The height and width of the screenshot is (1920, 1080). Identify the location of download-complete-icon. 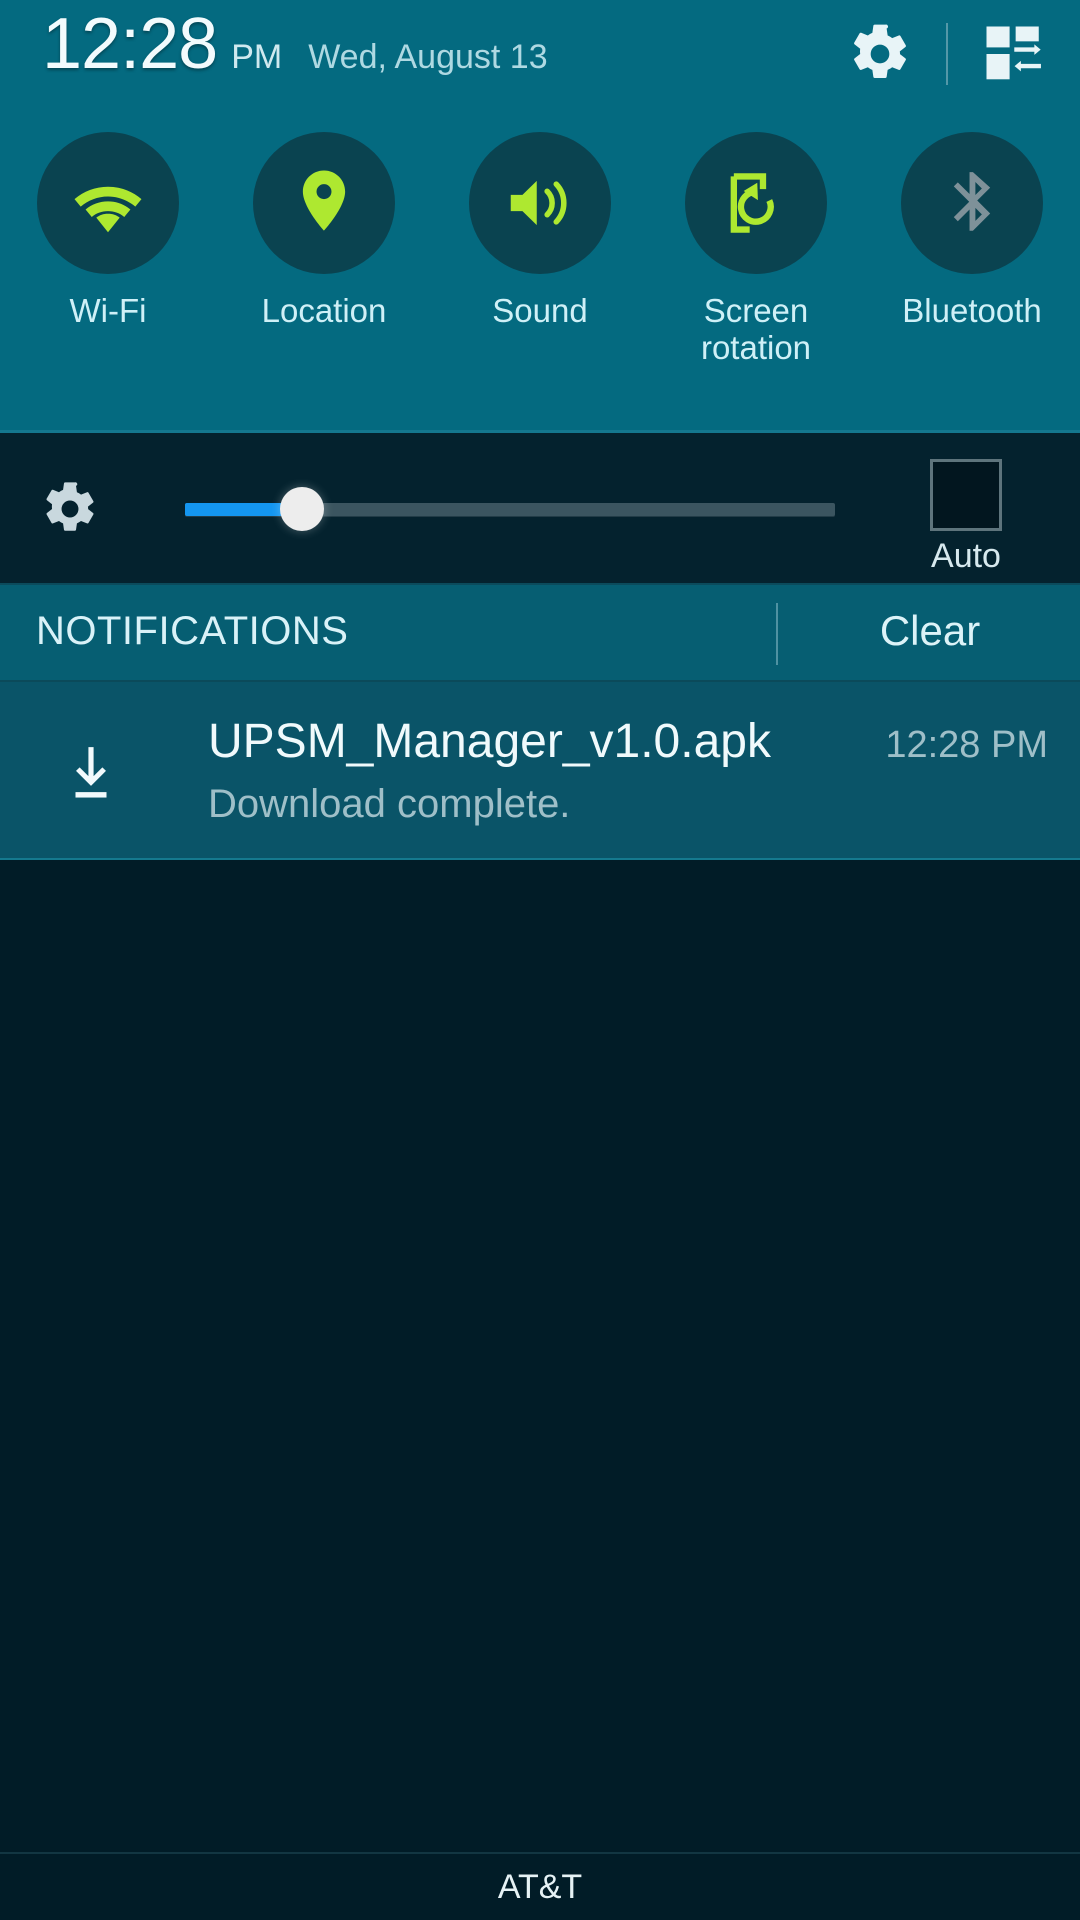
(91, 772).